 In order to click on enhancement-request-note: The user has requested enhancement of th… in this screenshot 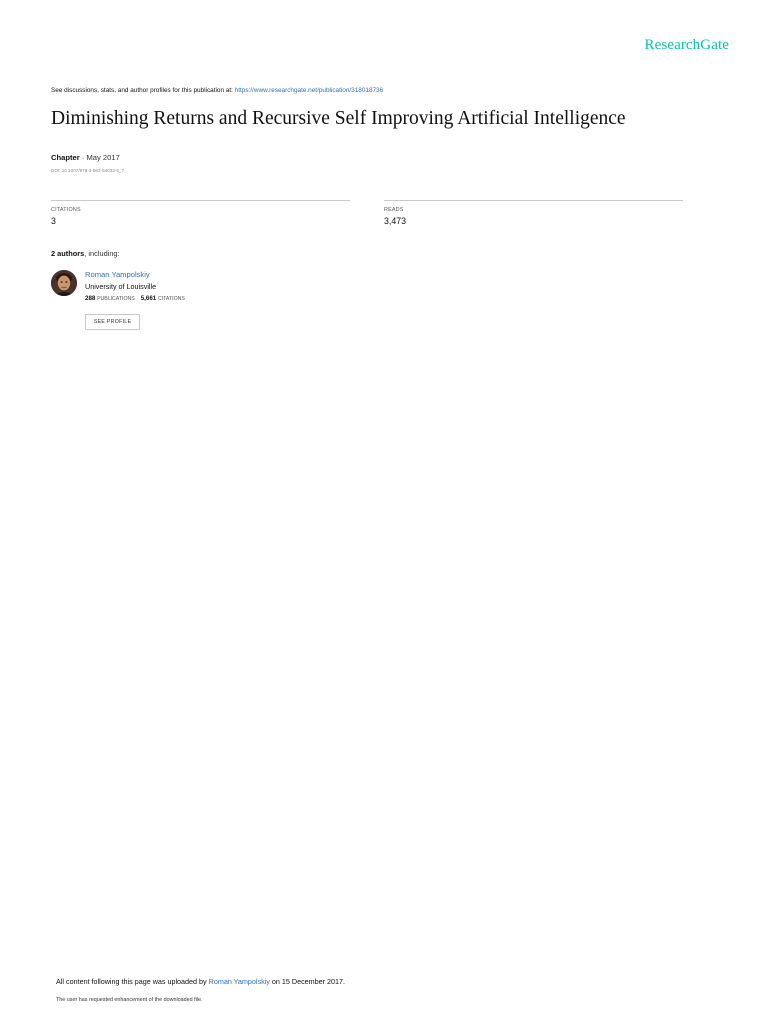, I will do `click(129, 1000)`.